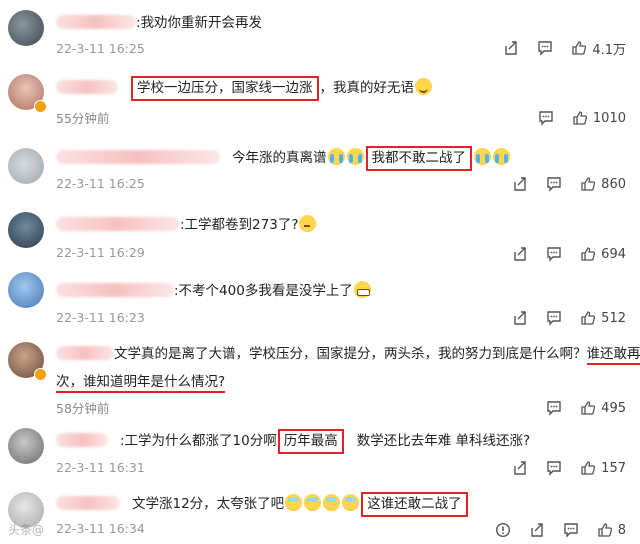  Describe the element at coordinates (423, 86) in the screenshot. I see `smile-emoji-icon` at that location.